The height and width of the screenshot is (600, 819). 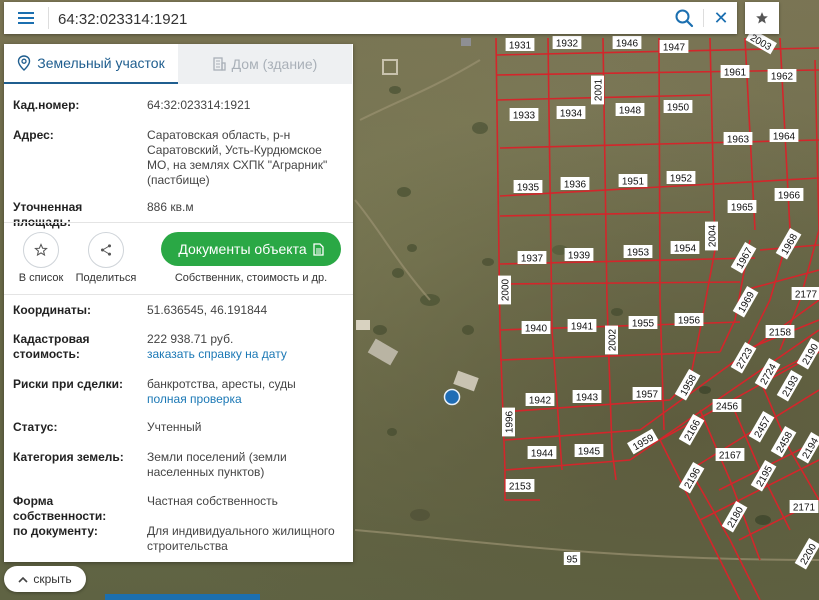 I want to click on parcel-label-1950: 1950, so click(x=678, y=107).